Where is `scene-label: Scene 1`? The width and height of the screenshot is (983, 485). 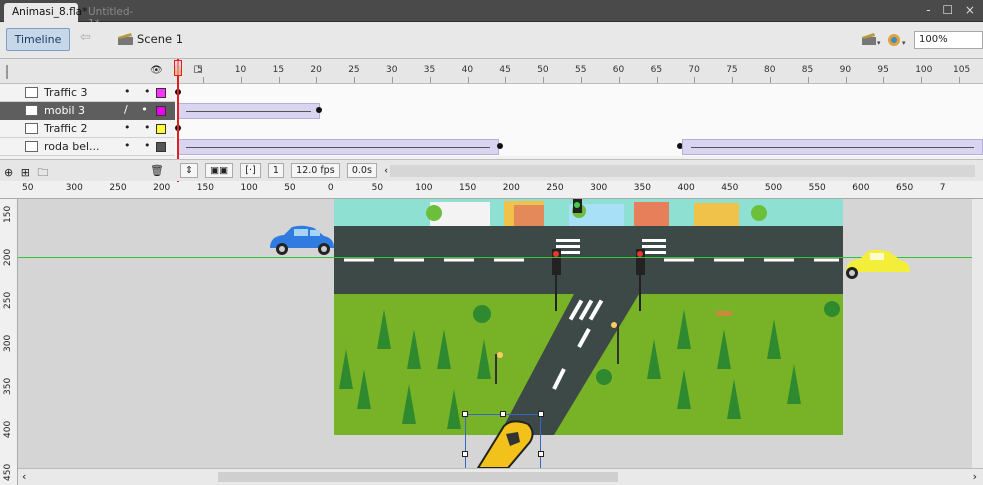 scene-label: Scene 1 is located at coordinates (160, 39).